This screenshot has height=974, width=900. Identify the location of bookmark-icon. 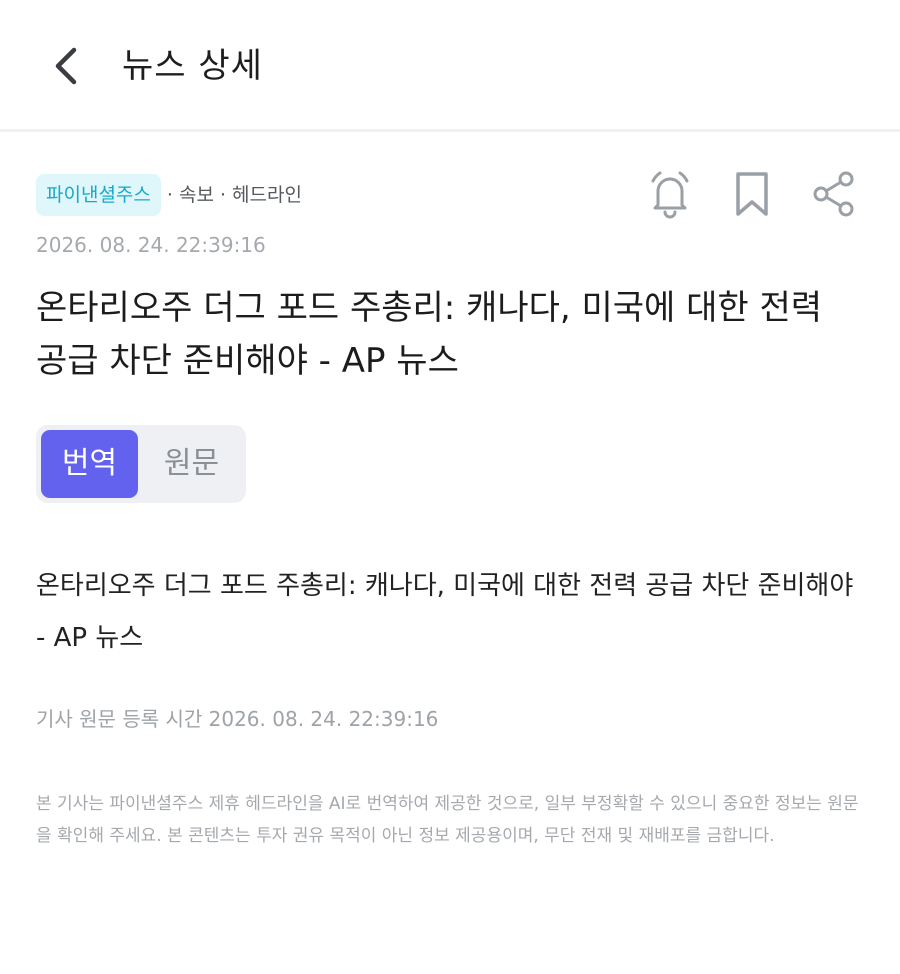
(752, 194).